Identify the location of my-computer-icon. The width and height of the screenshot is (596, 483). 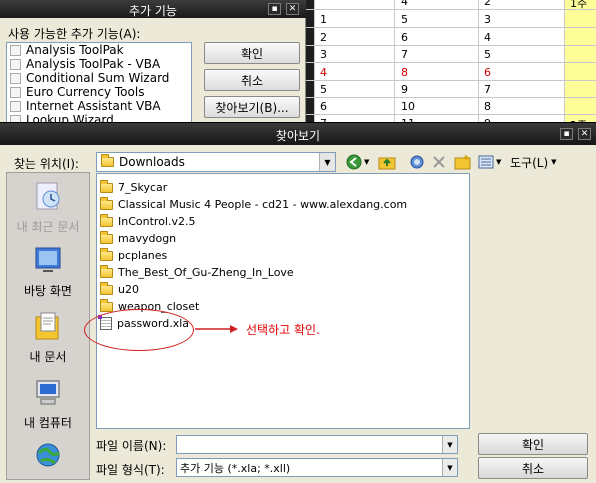
(48, 392).